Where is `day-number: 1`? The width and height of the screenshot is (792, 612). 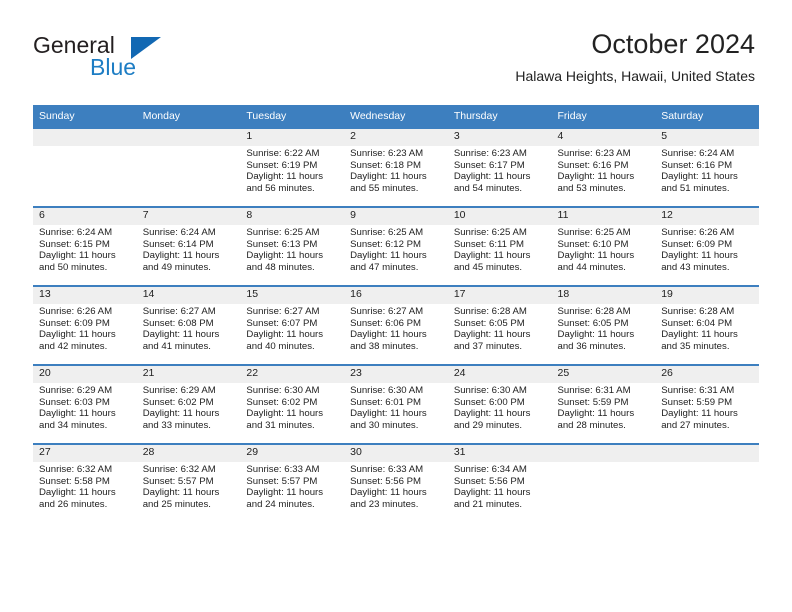
day-number: 1 is located at coordinates (292, 137).